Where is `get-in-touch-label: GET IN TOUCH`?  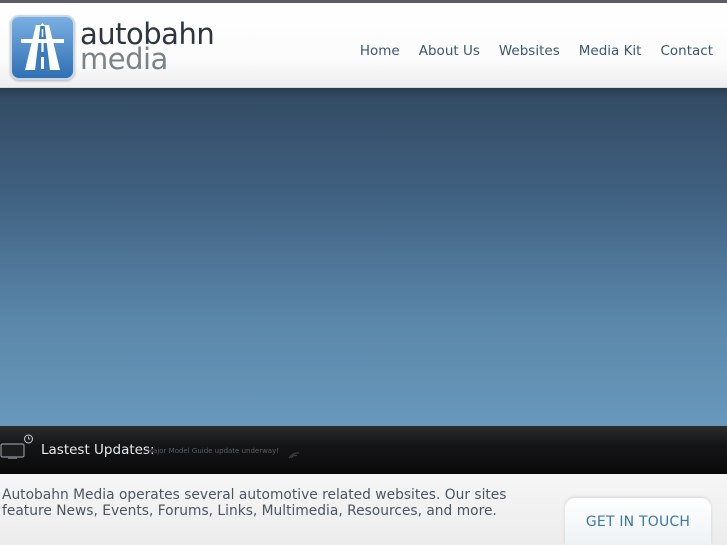 get-in-touch-label: GET IN TOUCH is located at coordinates (638, 522).